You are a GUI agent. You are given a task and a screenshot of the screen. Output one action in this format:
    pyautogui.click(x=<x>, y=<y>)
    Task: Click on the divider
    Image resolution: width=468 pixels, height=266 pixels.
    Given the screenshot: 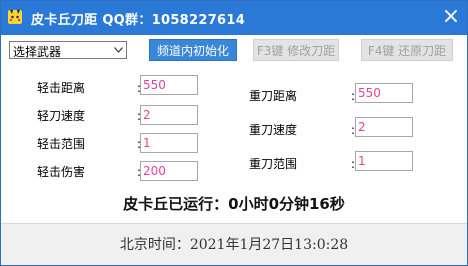 What is the action you would take?
    pyautogui.click(x=234, y=223)
    